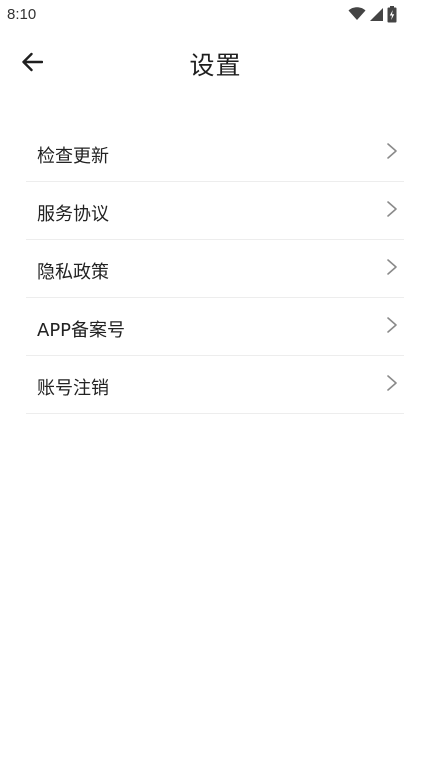 The width and height of the screenshot is (431, 767). Describe the element at coordinates (81, 330) in the screenshot. I see `menu-item-label: APP备案号` at that location.